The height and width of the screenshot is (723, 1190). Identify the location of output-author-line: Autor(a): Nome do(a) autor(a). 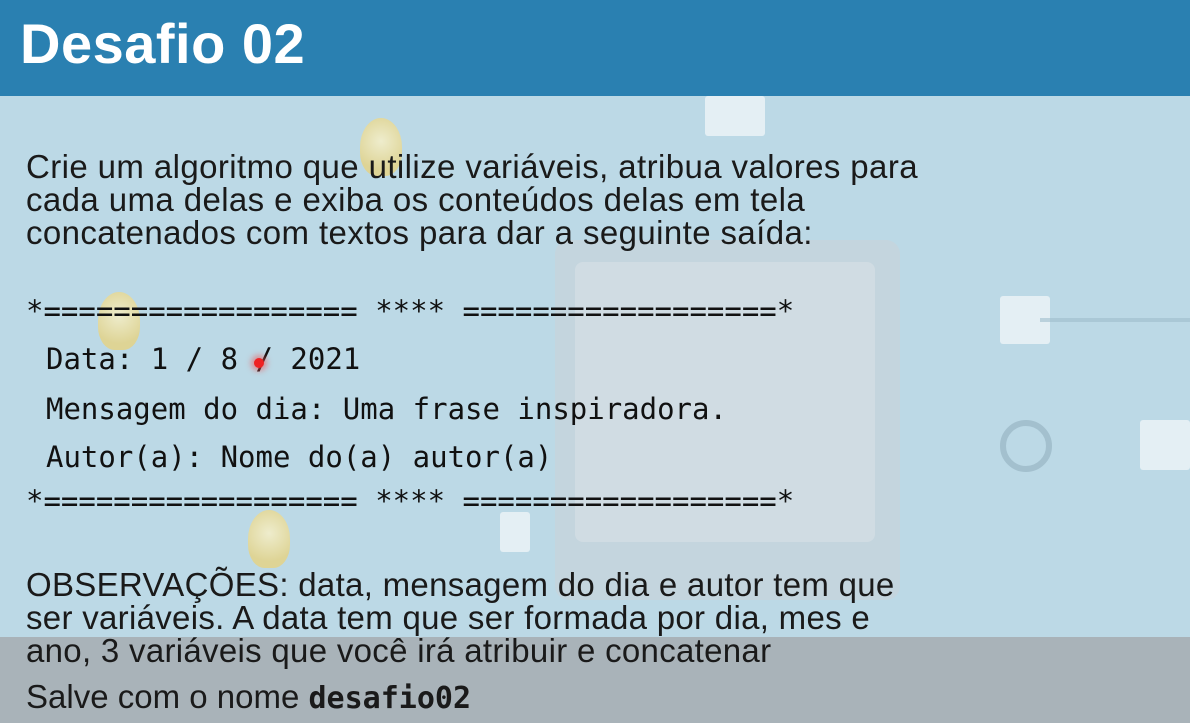
(299, 457).